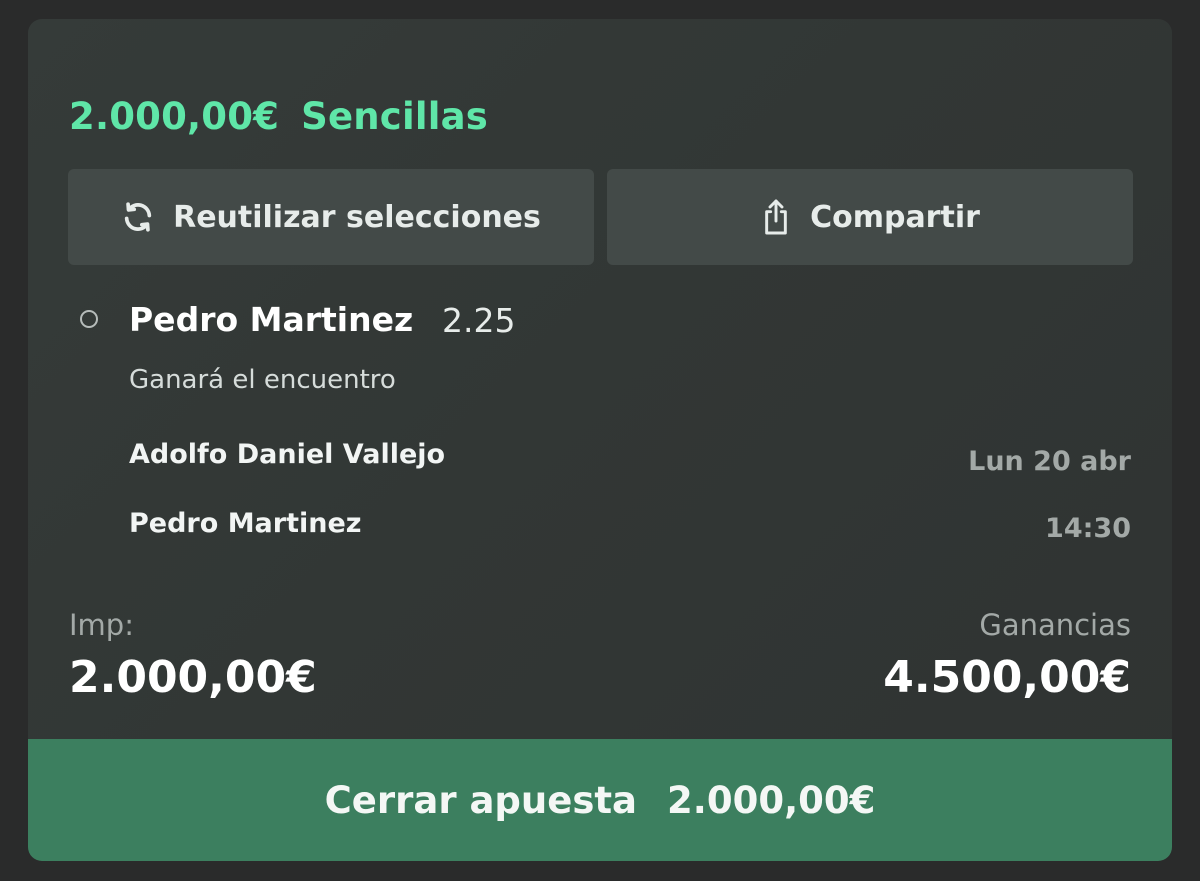 This screenshot has height=881, width=1200. Describe the element at coordinates (174, 116) in the screenshot. I see `bet-total: 2.000,00€` at that location.